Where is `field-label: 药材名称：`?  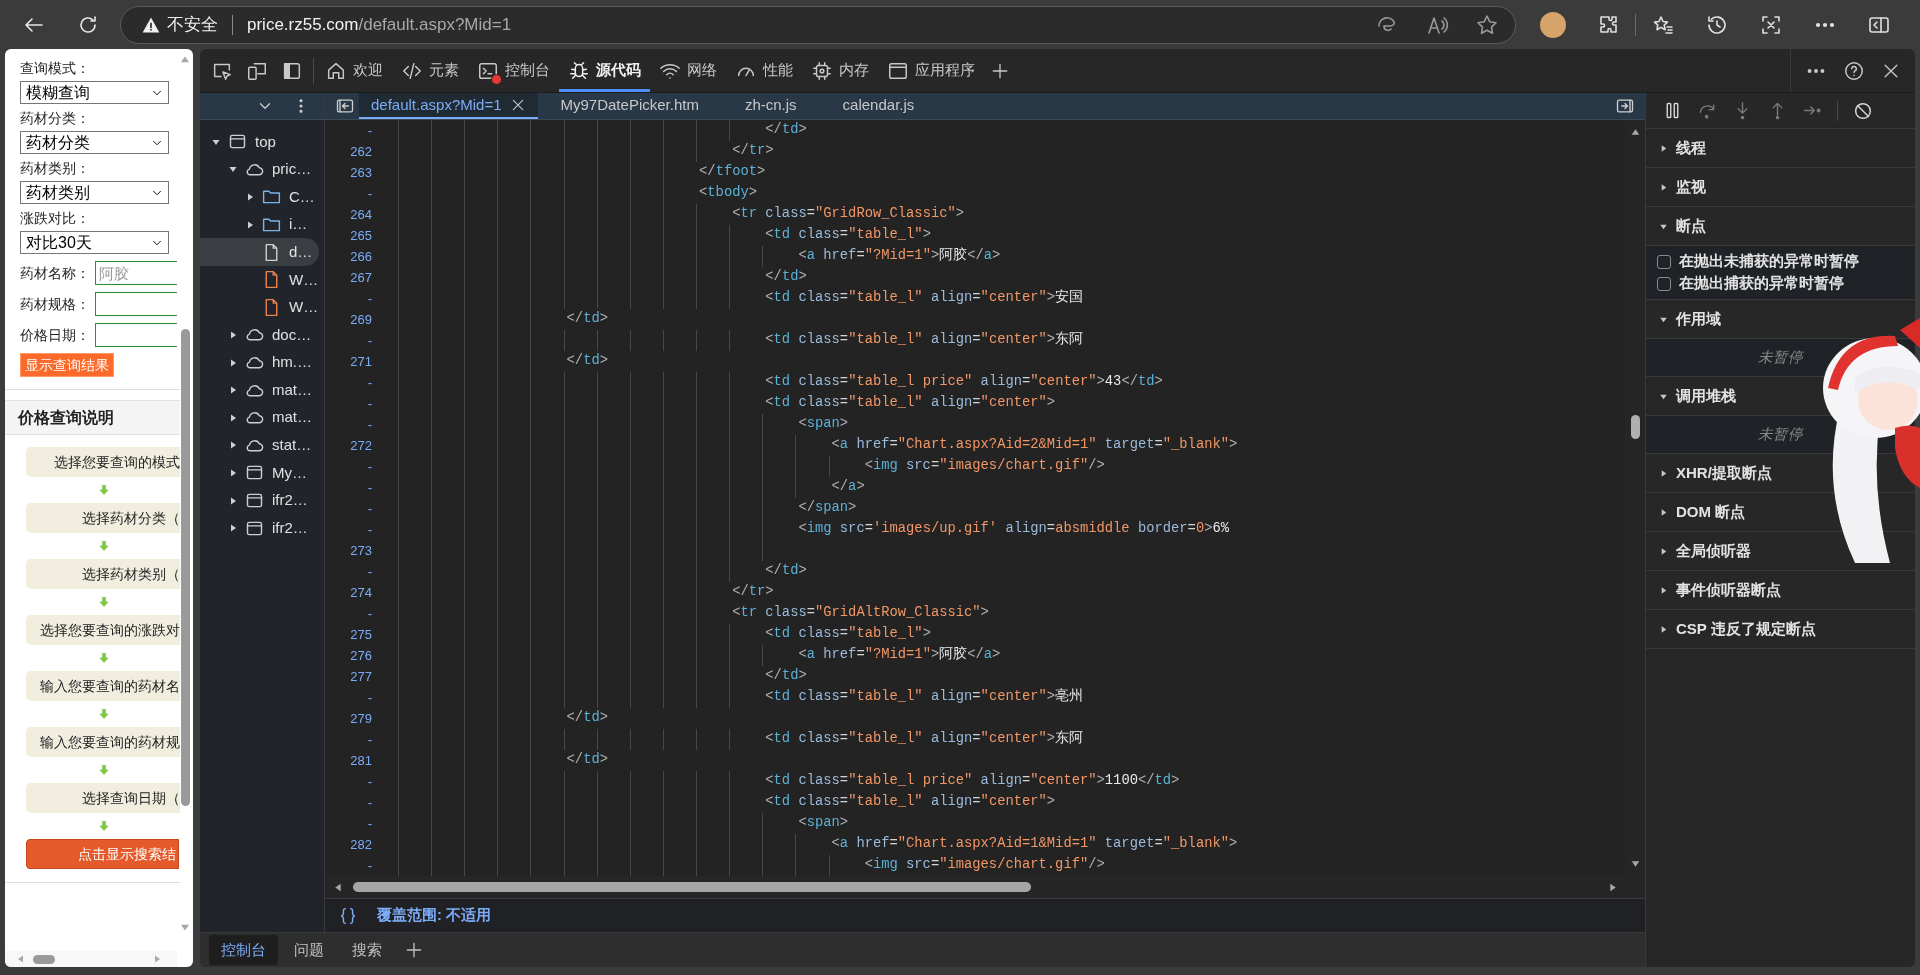 field-label: 药材名称： is located at coordinates (55, 273).